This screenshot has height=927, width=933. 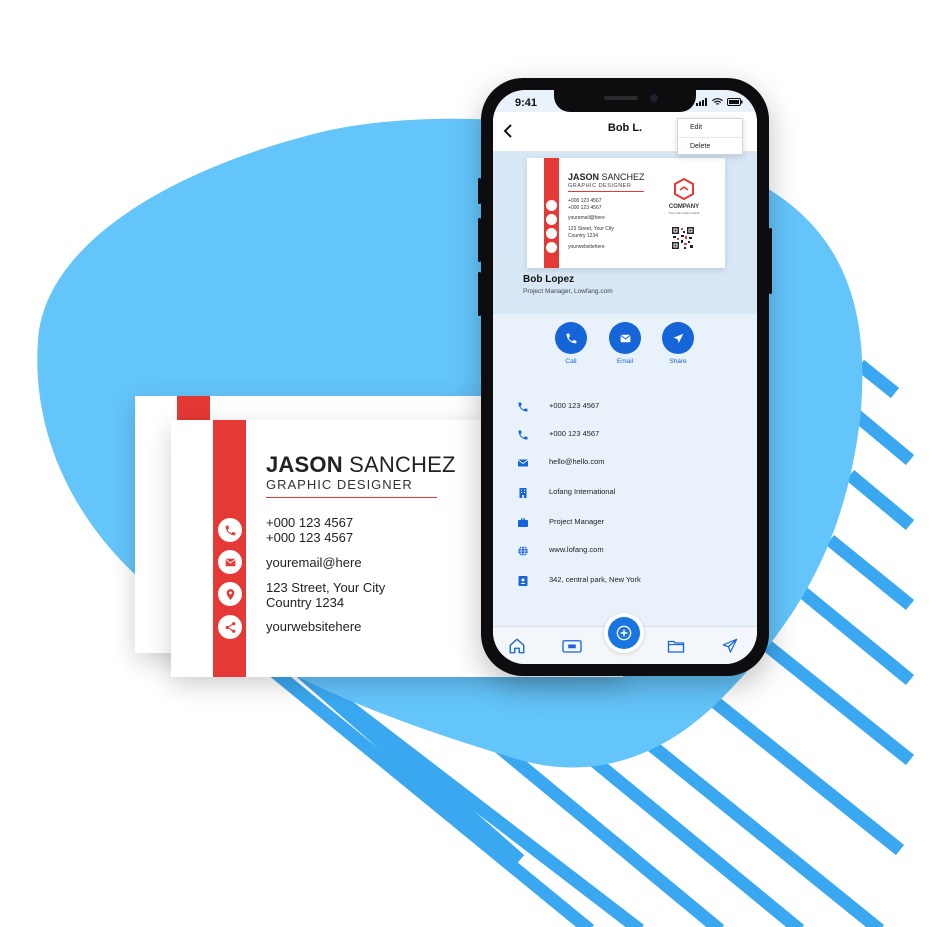 I want to click on card-phone-1: +000 123 4567, so click(x=310, y=522).